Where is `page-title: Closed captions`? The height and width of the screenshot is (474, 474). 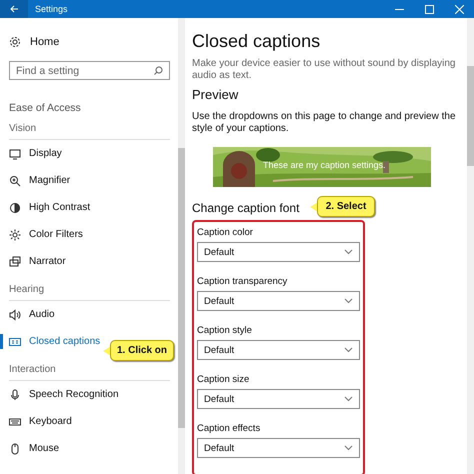
page-title: Closed captions is located at coordinates (257, 41).